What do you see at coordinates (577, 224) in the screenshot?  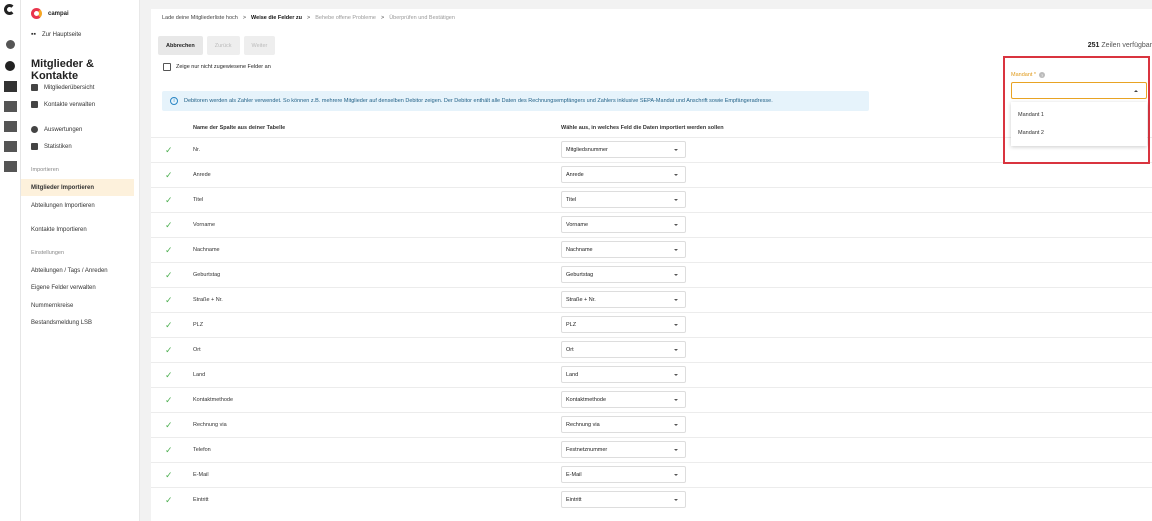 I see `target-field-value: Vorname` at bounding box center [577, 224].